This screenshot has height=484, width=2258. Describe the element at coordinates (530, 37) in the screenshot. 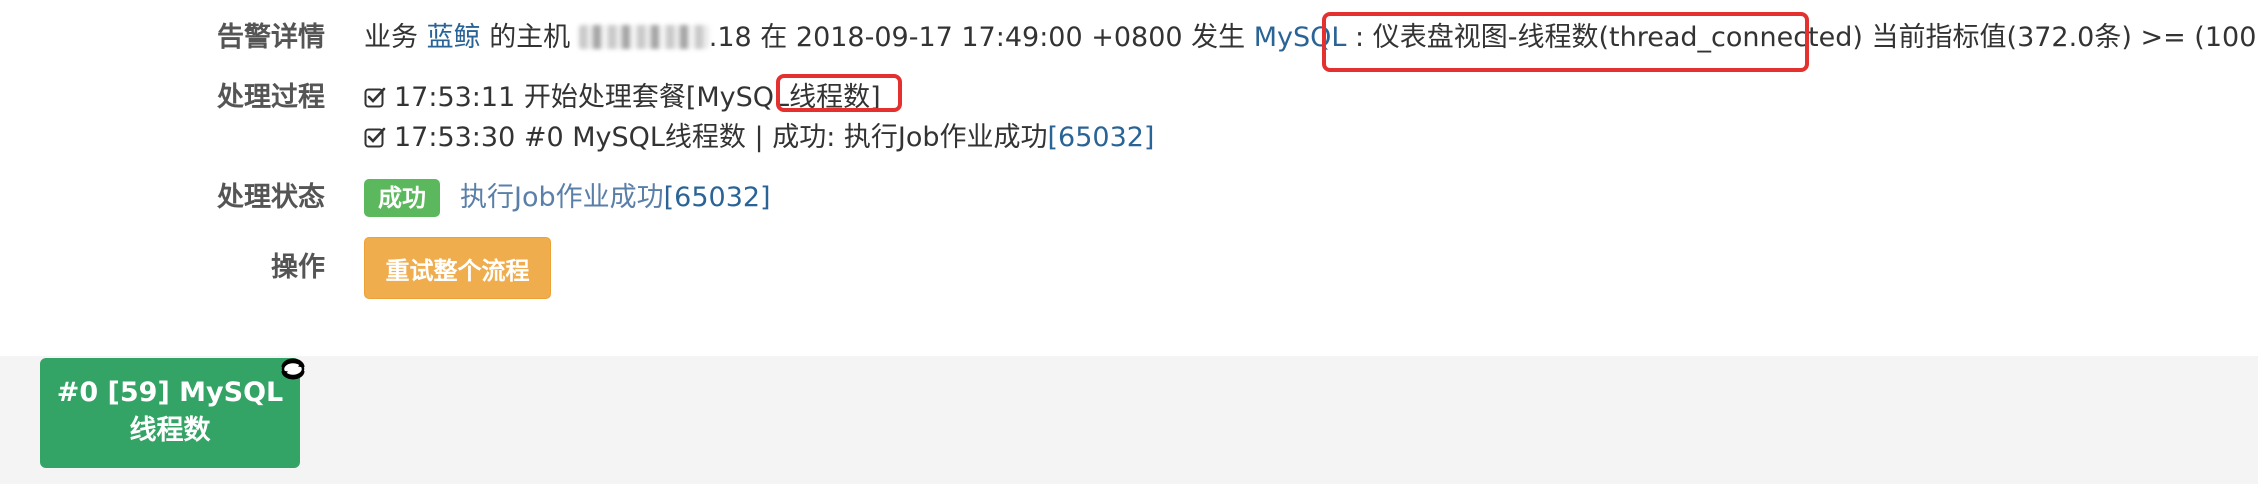

I see `host-text: 的主机` at that location.